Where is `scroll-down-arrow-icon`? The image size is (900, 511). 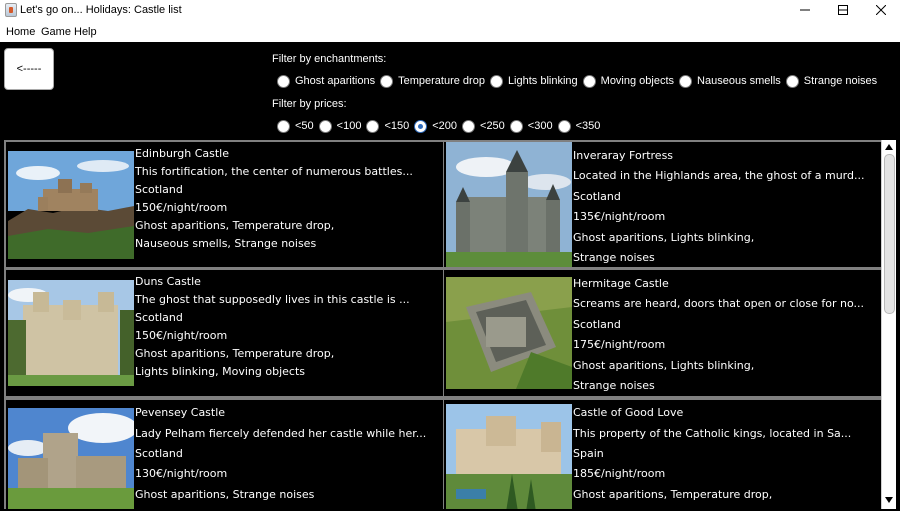
scroll-down-arrow-icon is located at coordinates (889, 500).